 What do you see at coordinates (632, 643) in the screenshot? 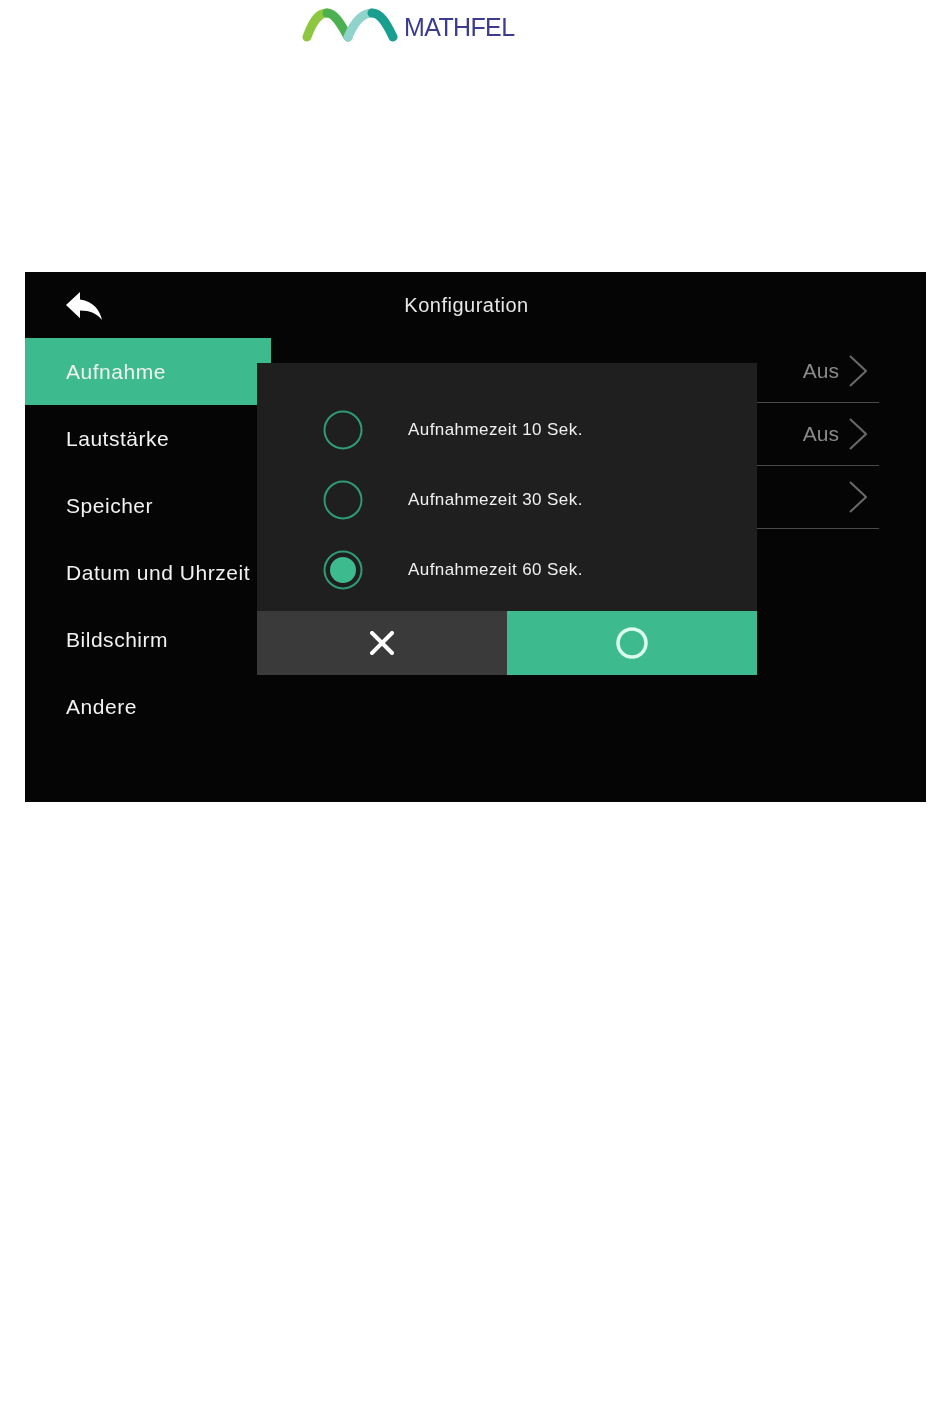
I see `ring-icon` at bounding box center [632, 643].